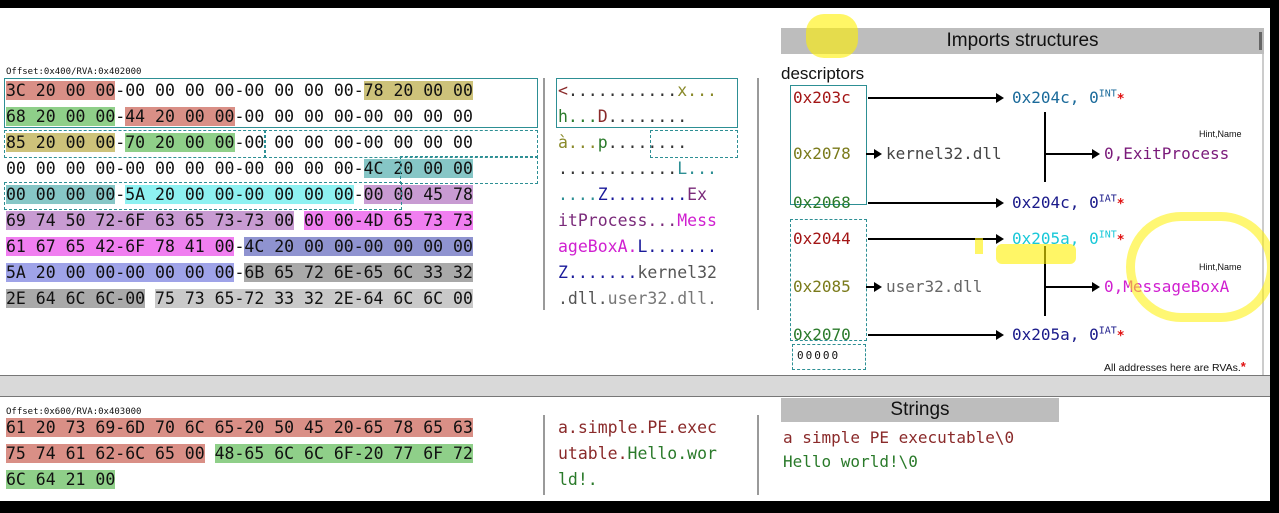 The width and height of the screenshot is (1279, 513). Describe the element at coordinates (239, 480) in the screenshot. I see `hex-row: 6C 64 21 00` at that location.